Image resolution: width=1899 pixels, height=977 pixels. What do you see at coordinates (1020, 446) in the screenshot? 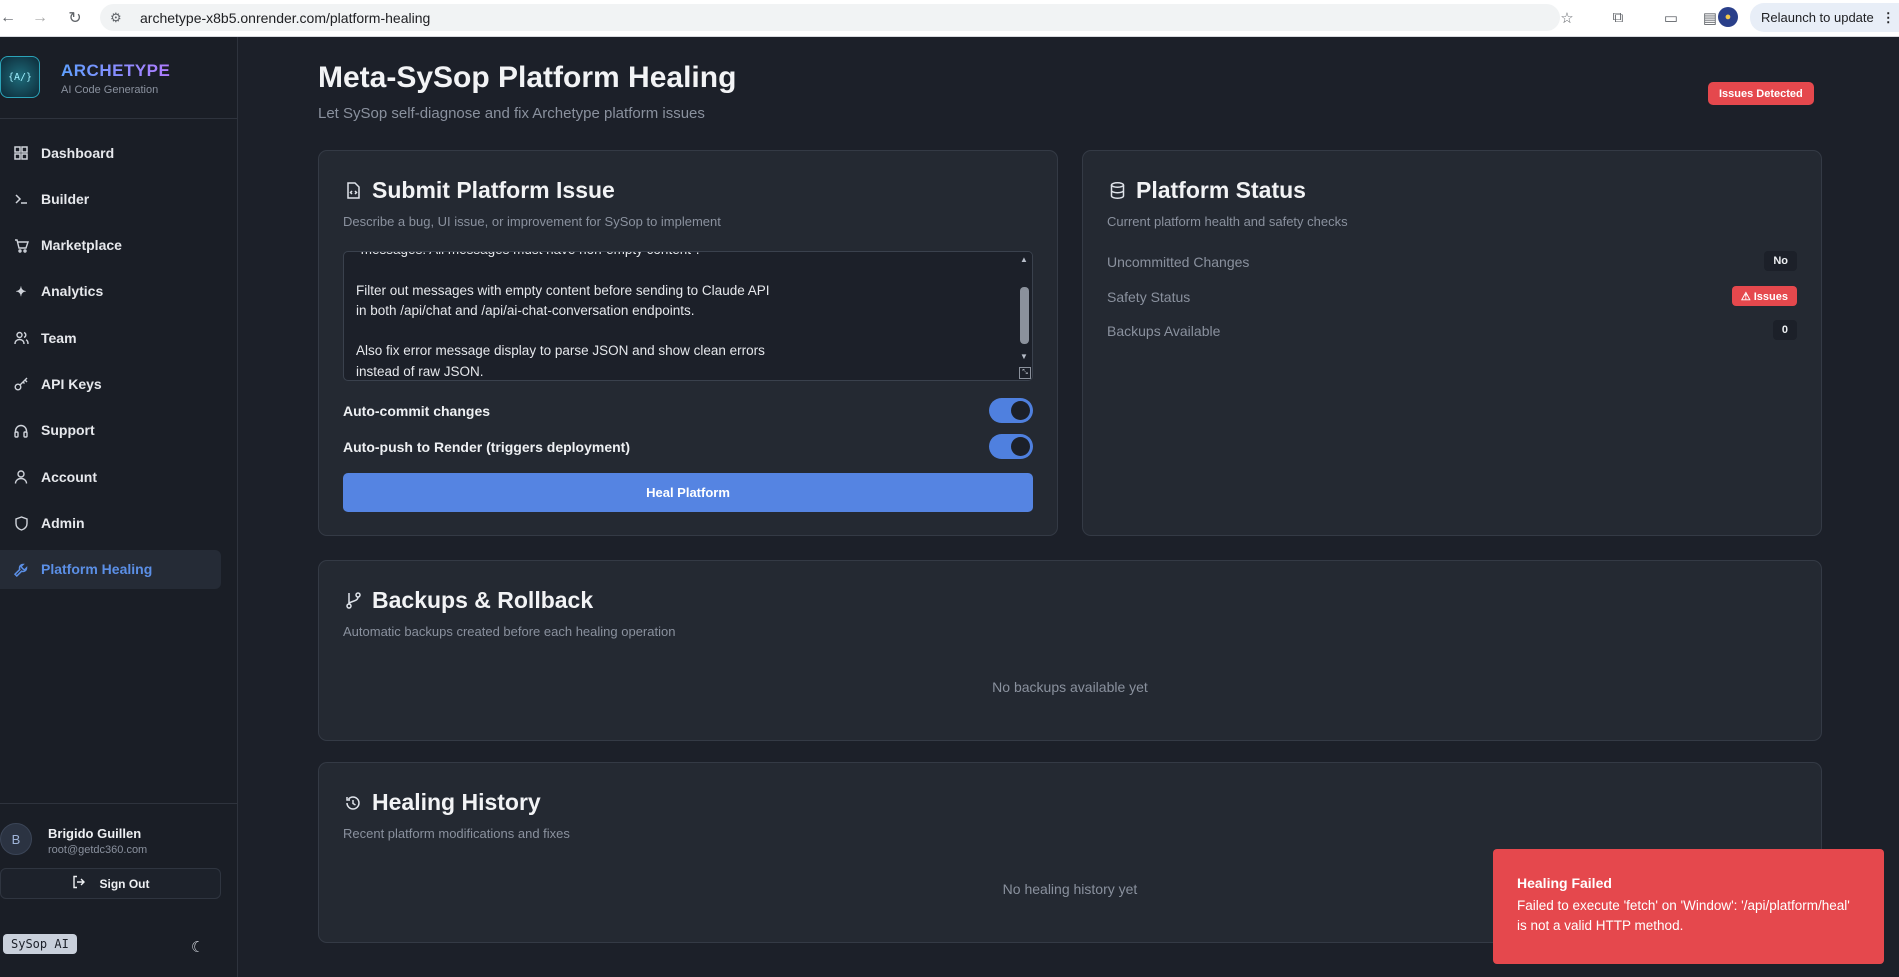
I see `toggle-knob` at bounding box center [1020, 446].